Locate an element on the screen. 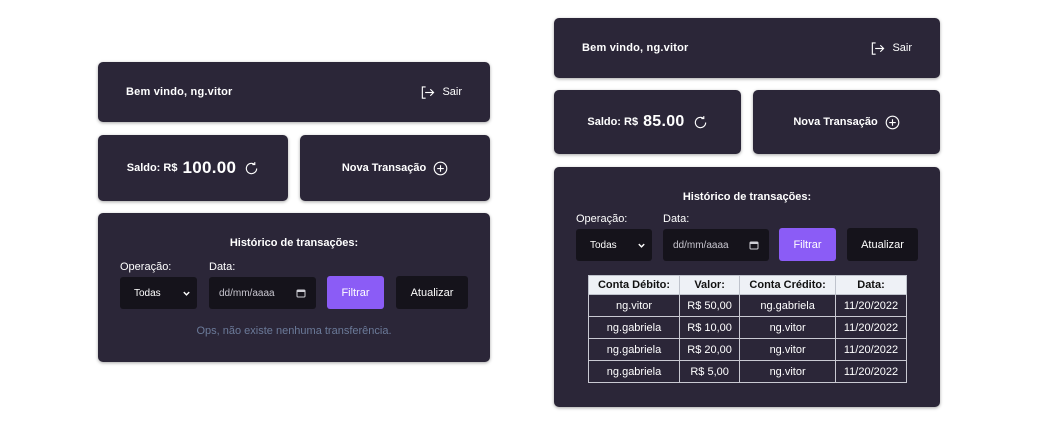 The height and width of the screenshot is (425, 1039). header-card-right: Bem vindo, ng.vitor Sair is located at coordinates (747, 48).